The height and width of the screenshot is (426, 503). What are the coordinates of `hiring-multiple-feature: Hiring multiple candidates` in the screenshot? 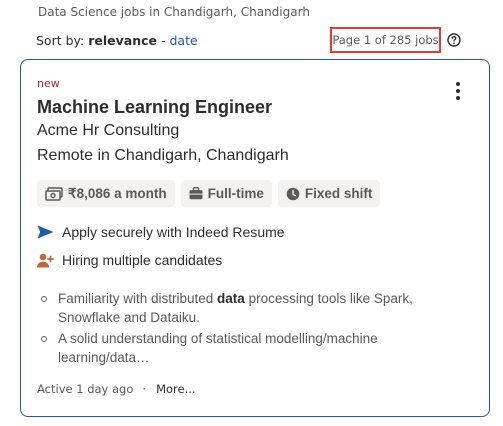 It's located at (129, 260).